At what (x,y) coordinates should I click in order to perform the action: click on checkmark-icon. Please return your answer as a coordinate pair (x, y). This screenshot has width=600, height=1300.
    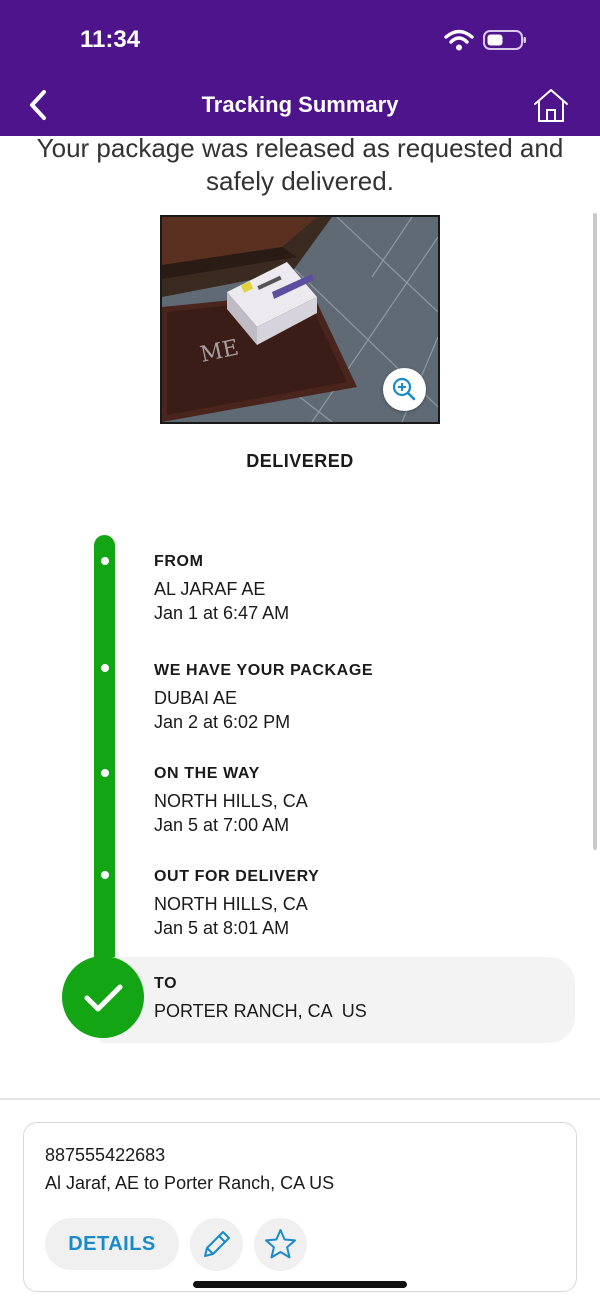
    Looking at the image, I should click on (103, 998).